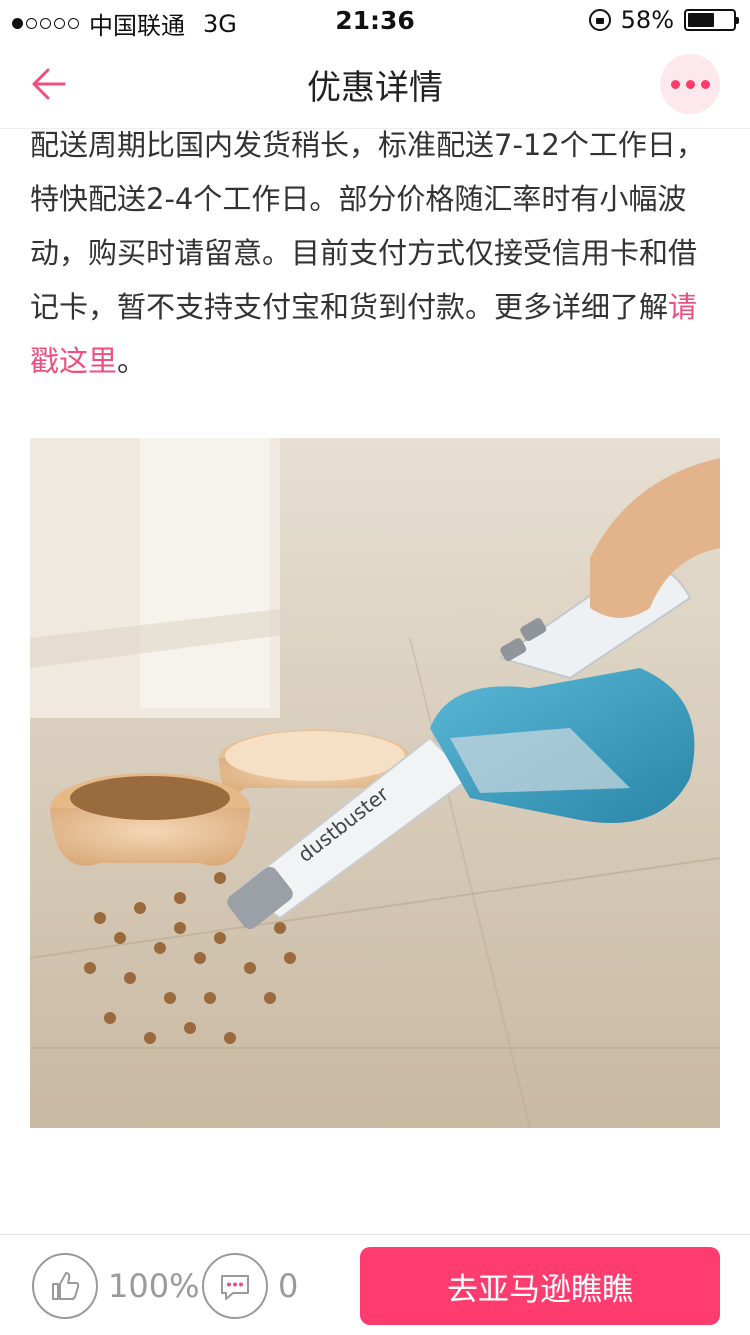 The image size is (750, 1335). I want to click on nav-bar: 优惠详情, so click(375, 84).